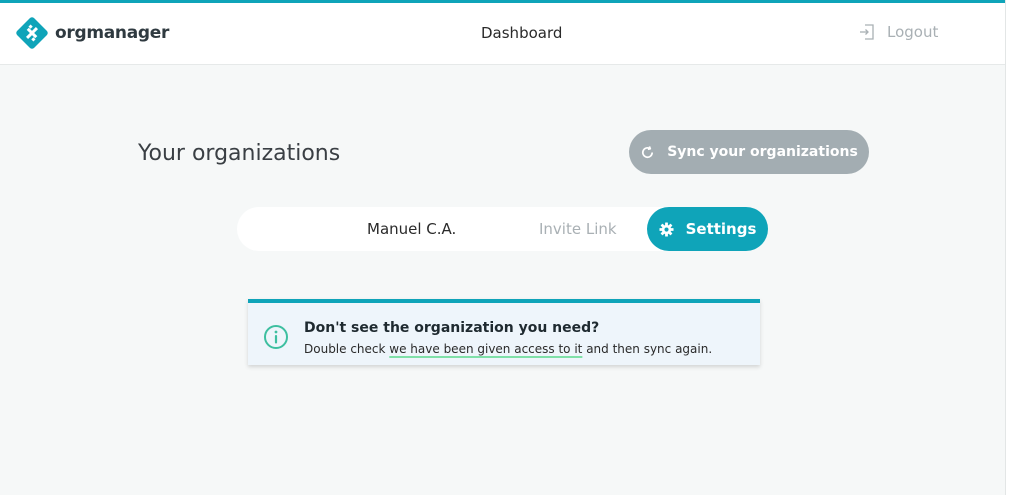 The height and width of the screenshot is (495, 1010). Describe the element at coordinates (485, 349) in the screenshot. I see `access-help-link: we have been given access to it` at that location.